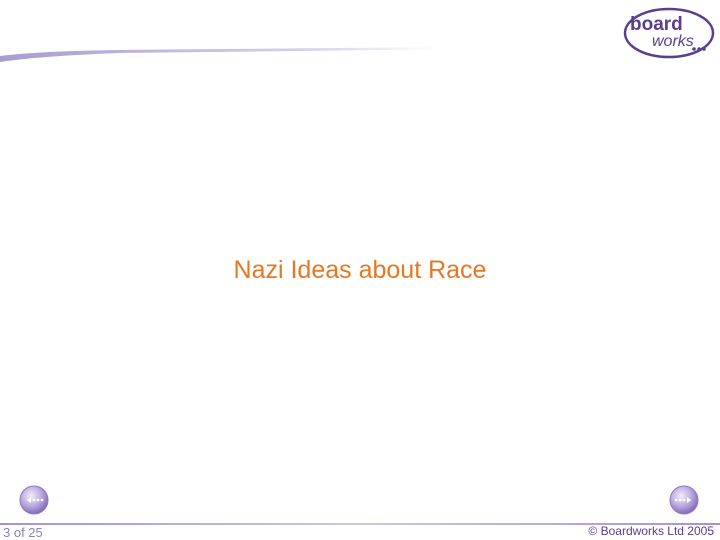  Describe the element at coordinates (280, 54) in the screenshot. I see `top-divider` at that location.